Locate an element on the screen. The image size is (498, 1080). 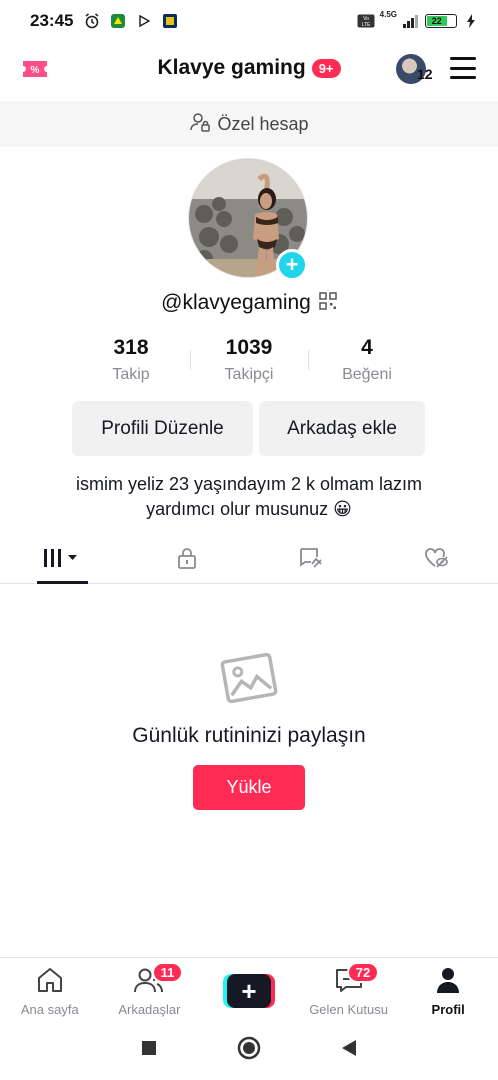
tab-videos is located at coordinates (62, 561).